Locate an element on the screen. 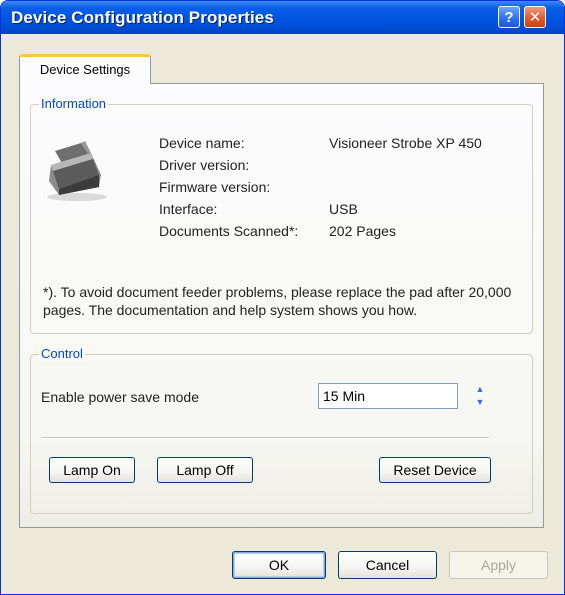  tab-device-settings: Device Settings is located at coordinates (85, 69).